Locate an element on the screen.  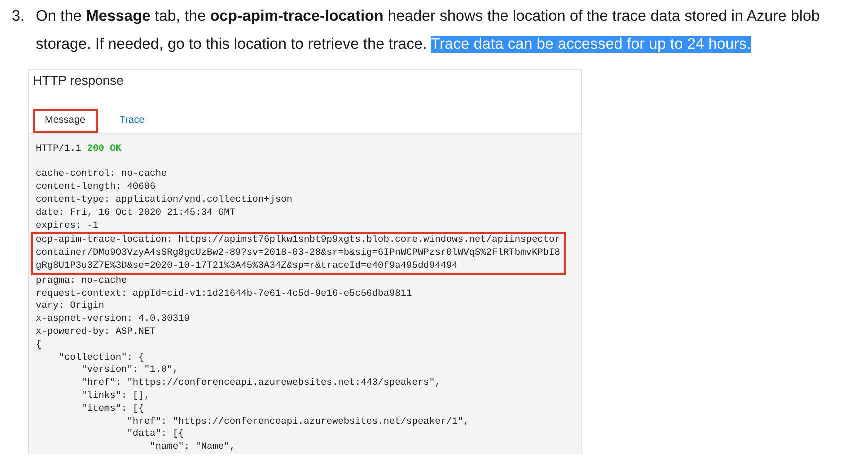
tab: Message is located at coordinates (65, 120).